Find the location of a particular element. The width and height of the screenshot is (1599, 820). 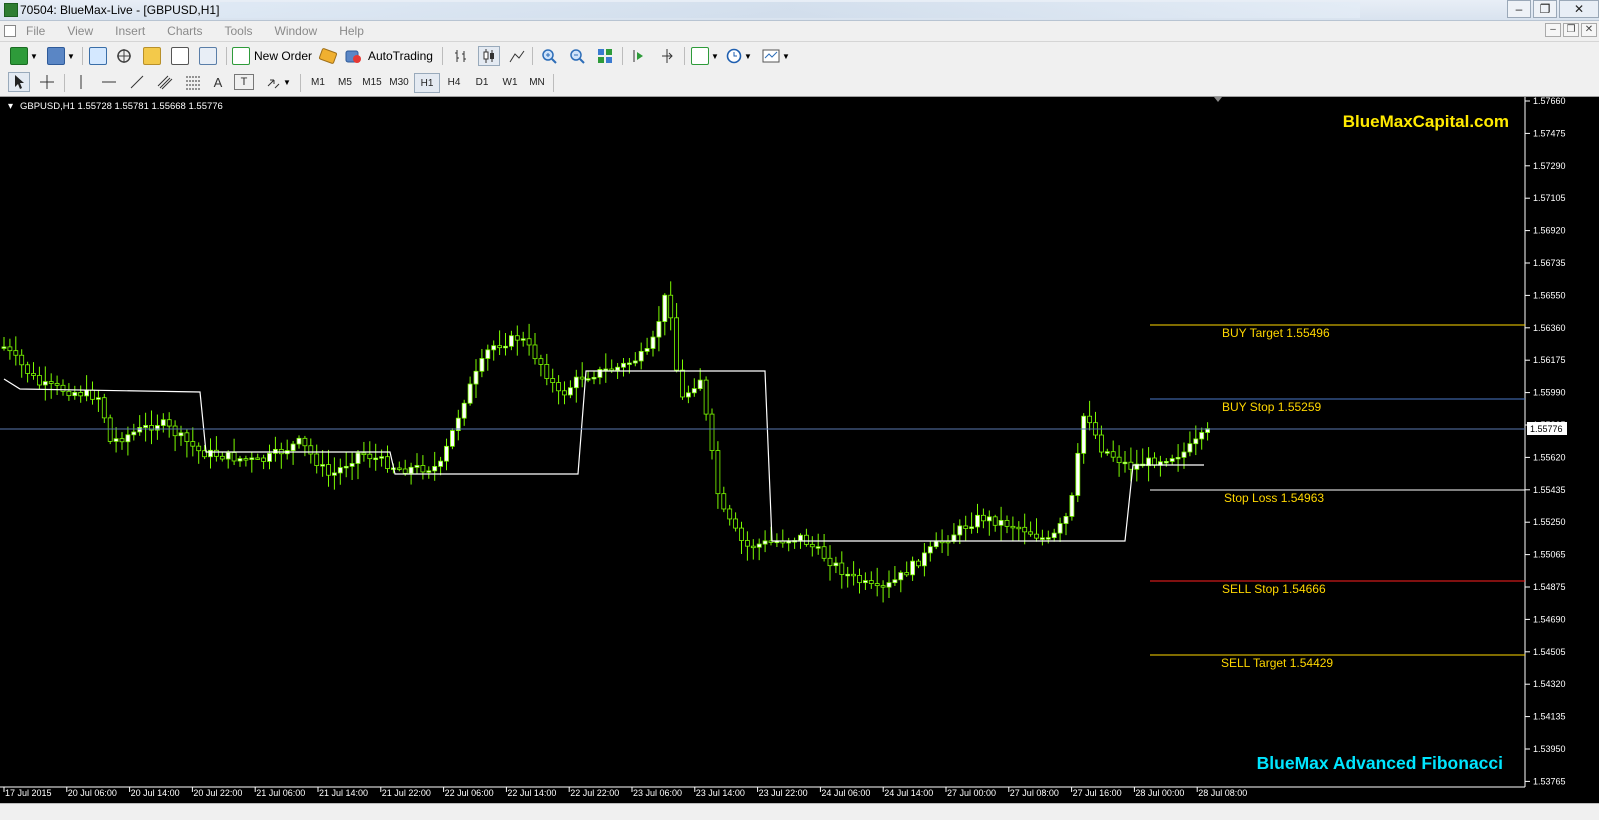

chart-close-button: ✕ is located at coordinates (1589, 30).